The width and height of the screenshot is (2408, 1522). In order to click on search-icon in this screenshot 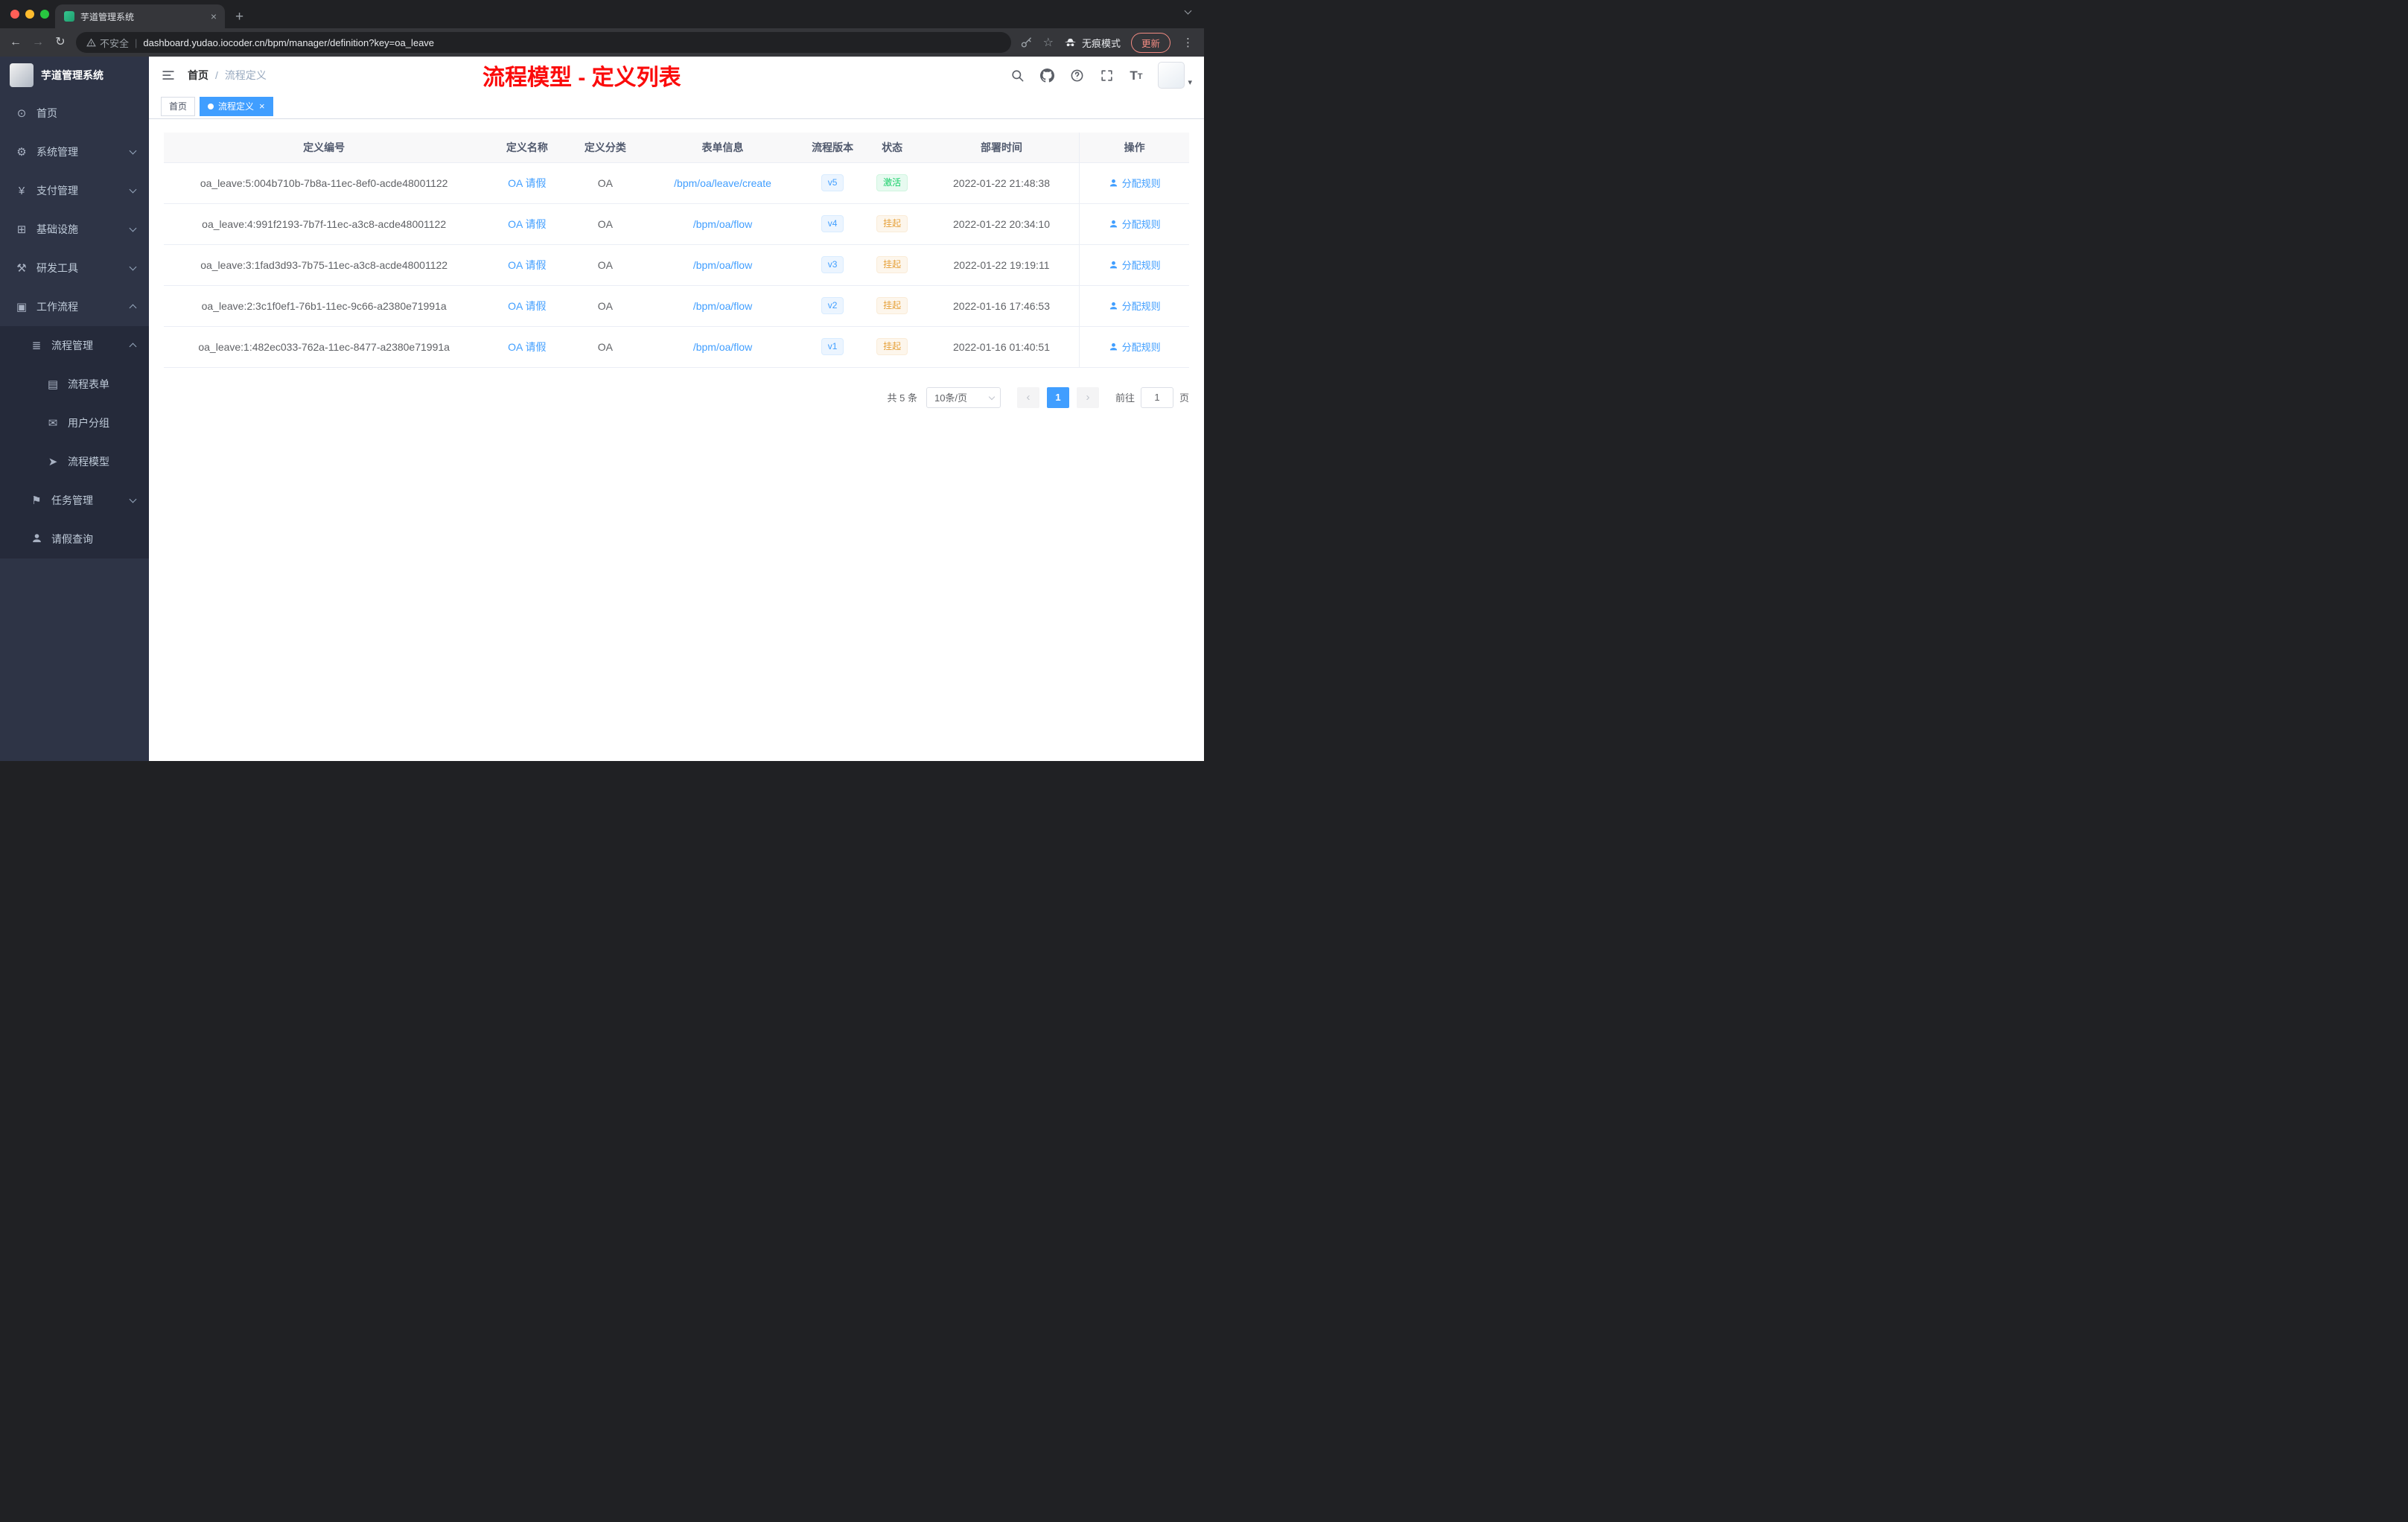, I will do `click(1017, 76)`.